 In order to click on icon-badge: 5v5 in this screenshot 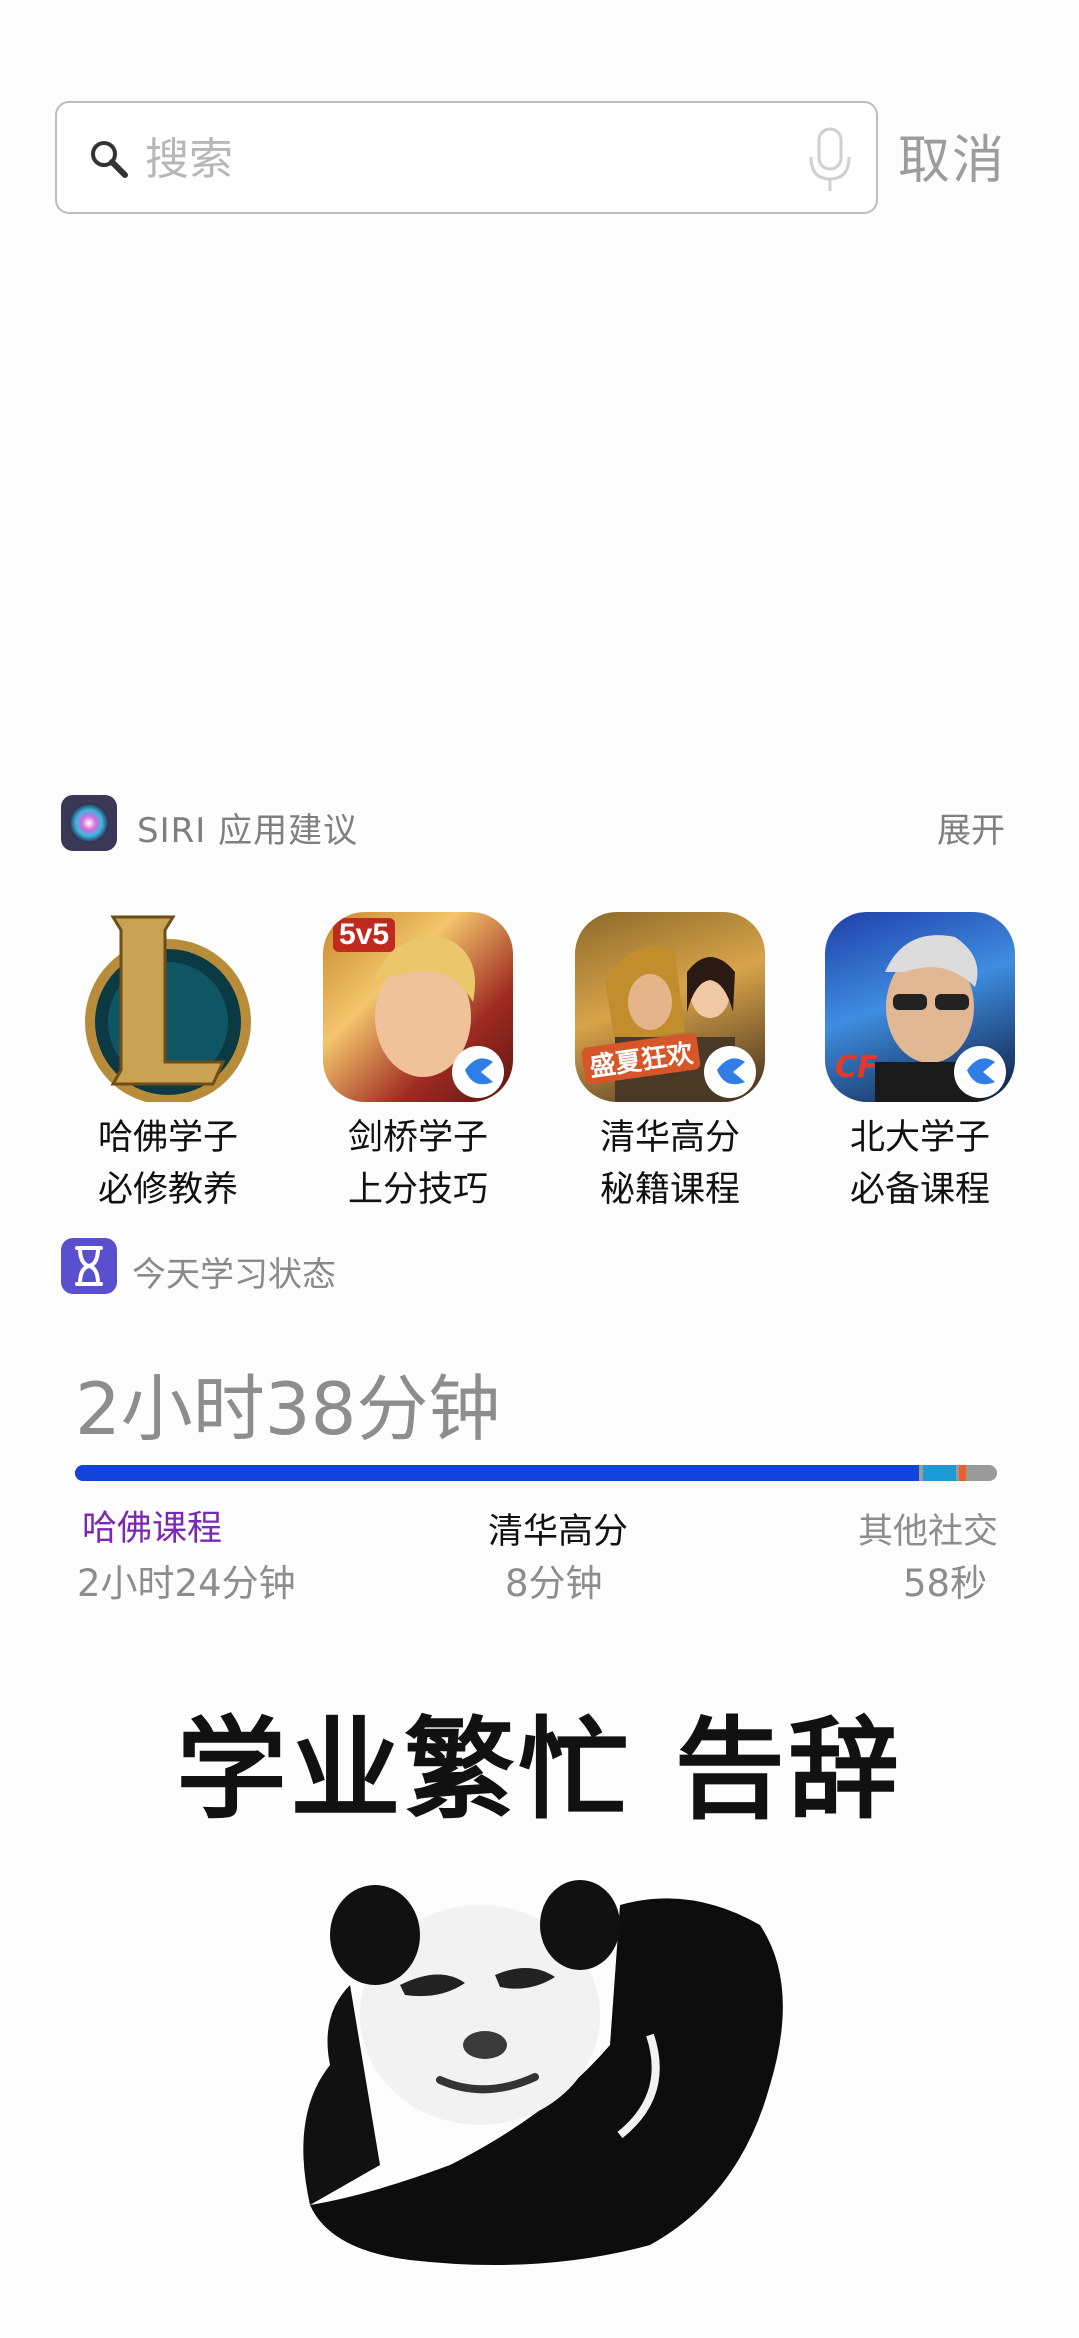, I will do `click(364, 935)`.